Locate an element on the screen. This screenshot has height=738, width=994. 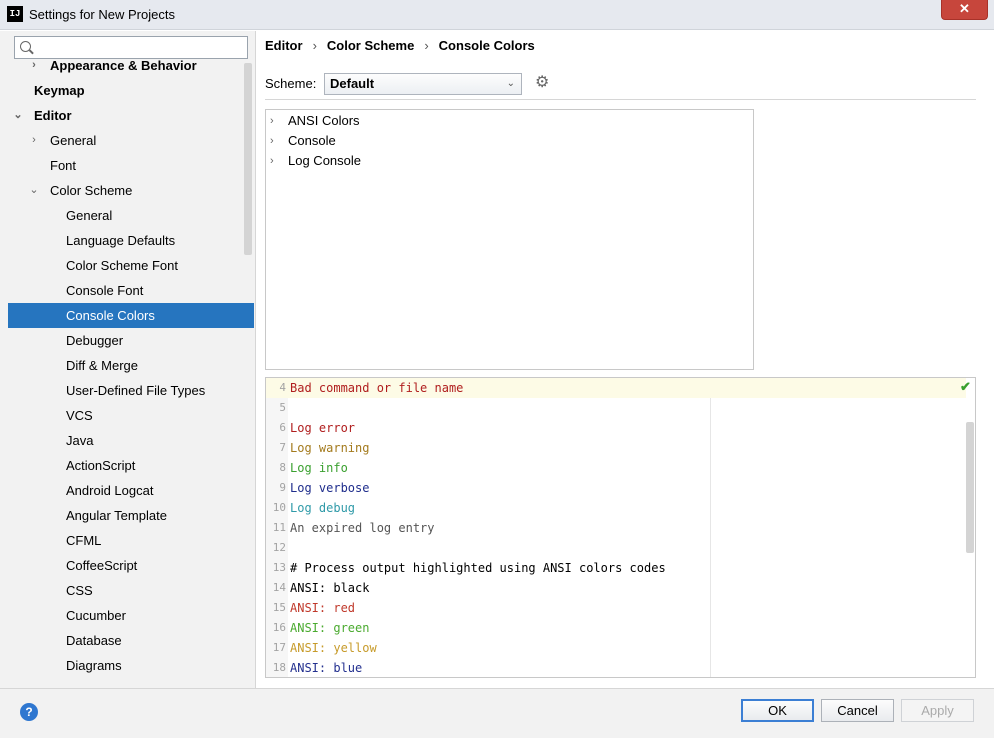
line-number: 14 is located at coordinates (279, 587).